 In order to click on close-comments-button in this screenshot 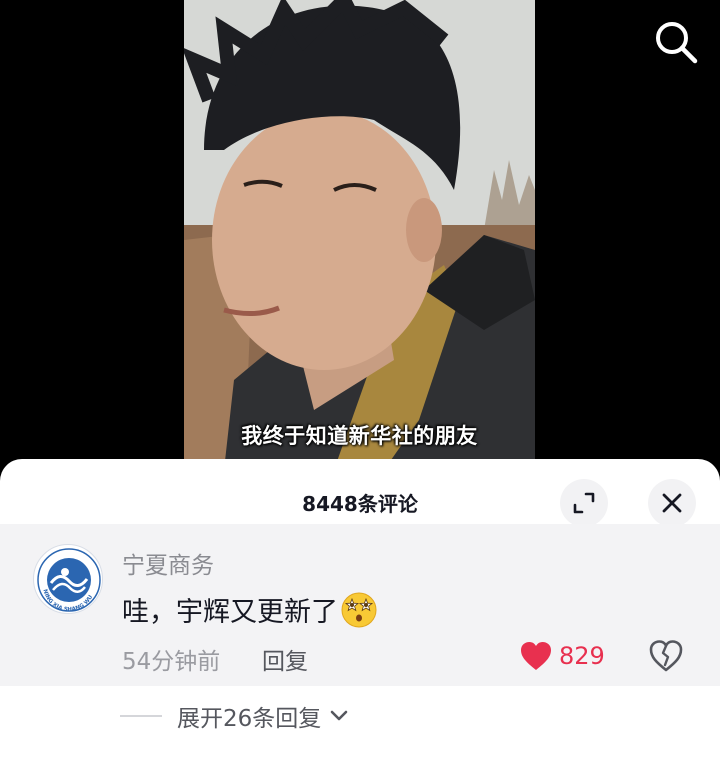, I will do `click(672, 503)`.